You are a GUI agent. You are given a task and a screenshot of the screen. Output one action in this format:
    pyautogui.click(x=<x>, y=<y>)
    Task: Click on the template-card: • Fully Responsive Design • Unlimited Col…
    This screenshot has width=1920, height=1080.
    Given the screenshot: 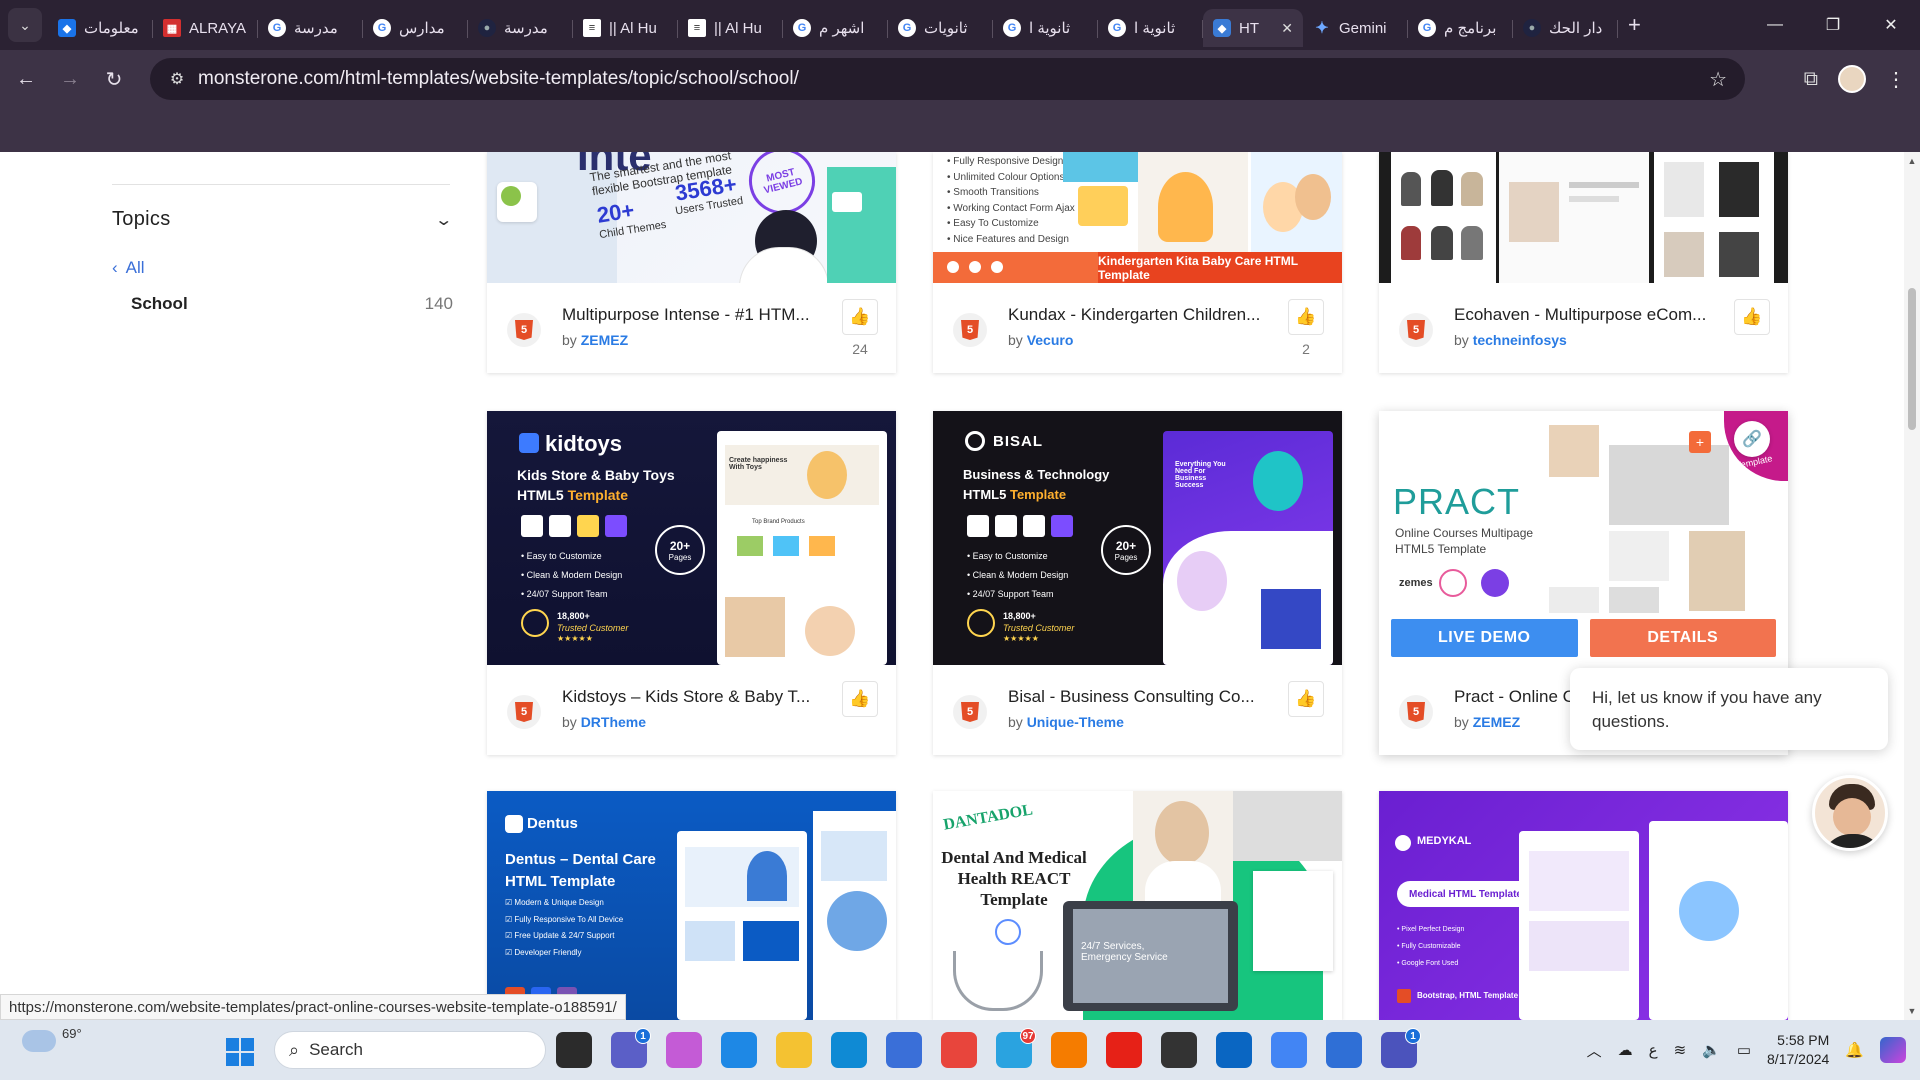 What is the action you would take?
    pyautogui.click(x=1137, y=262)
    